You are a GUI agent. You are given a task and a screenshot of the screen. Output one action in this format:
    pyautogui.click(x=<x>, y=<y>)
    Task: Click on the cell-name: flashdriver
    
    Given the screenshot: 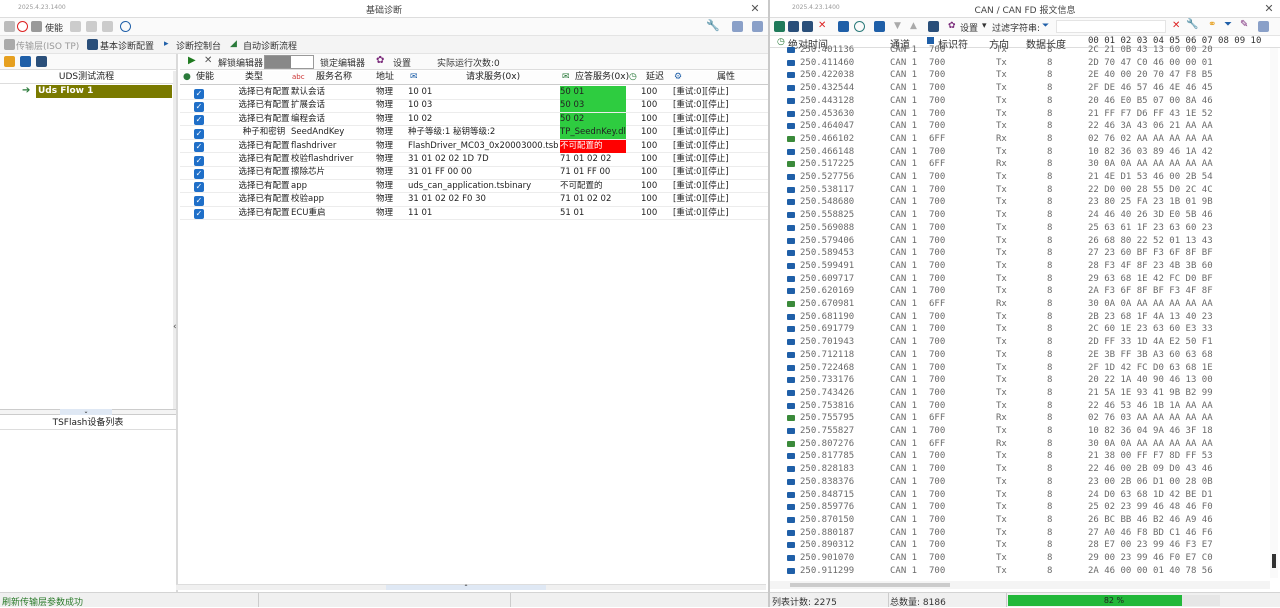 What is the action you would take?
    pyautogui.click(x=331, y=146)
    